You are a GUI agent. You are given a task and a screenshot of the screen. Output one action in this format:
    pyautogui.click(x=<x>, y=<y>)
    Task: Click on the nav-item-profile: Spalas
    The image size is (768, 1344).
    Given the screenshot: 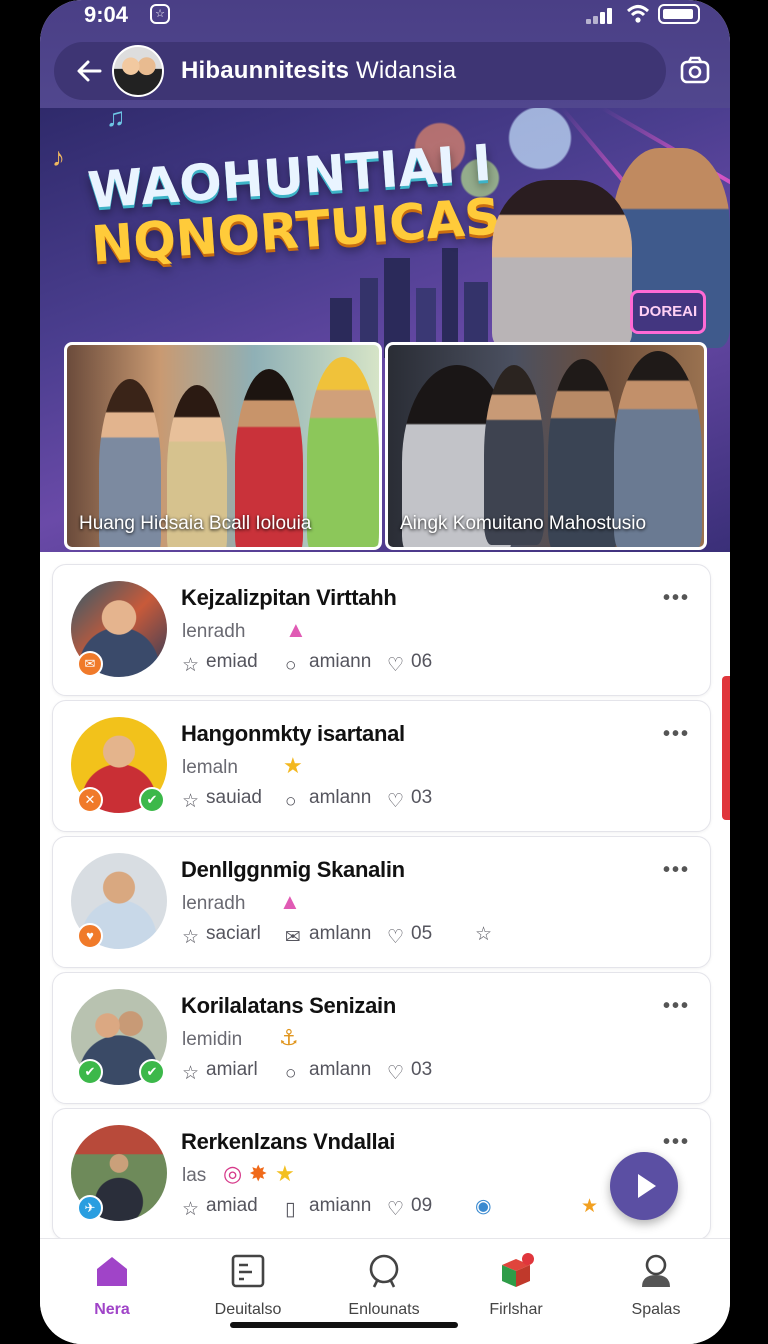 What is the action you would take?
    pyautogui.click(x=656, y=1284)
    